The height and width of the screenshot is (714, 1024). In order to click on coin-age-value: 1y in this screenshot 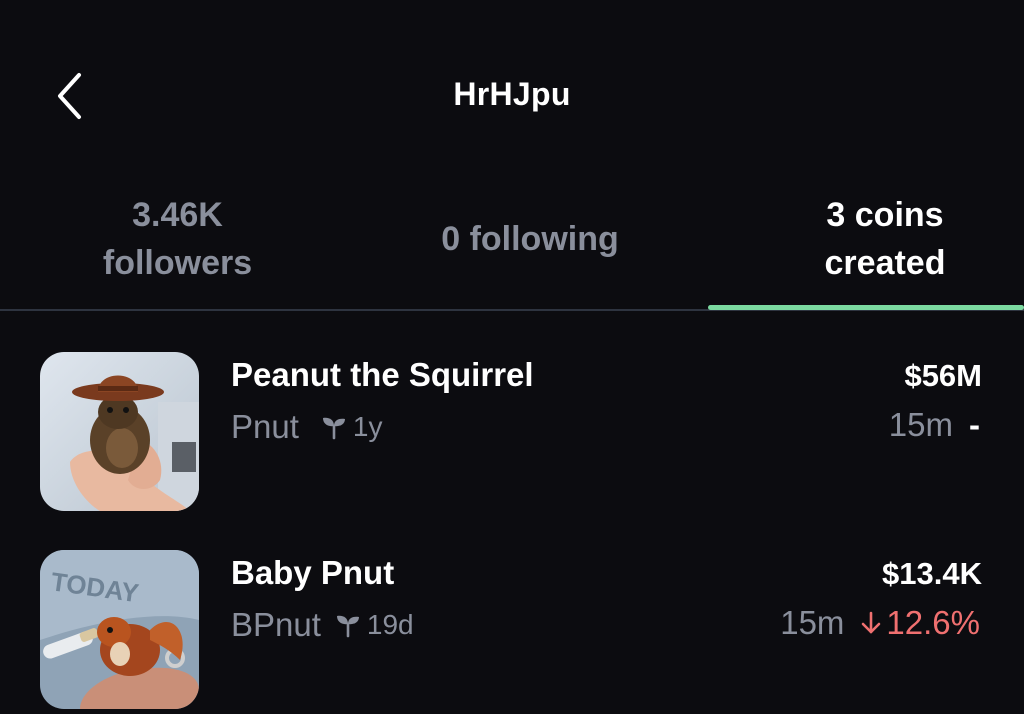, I will do `click(367, 426)`.